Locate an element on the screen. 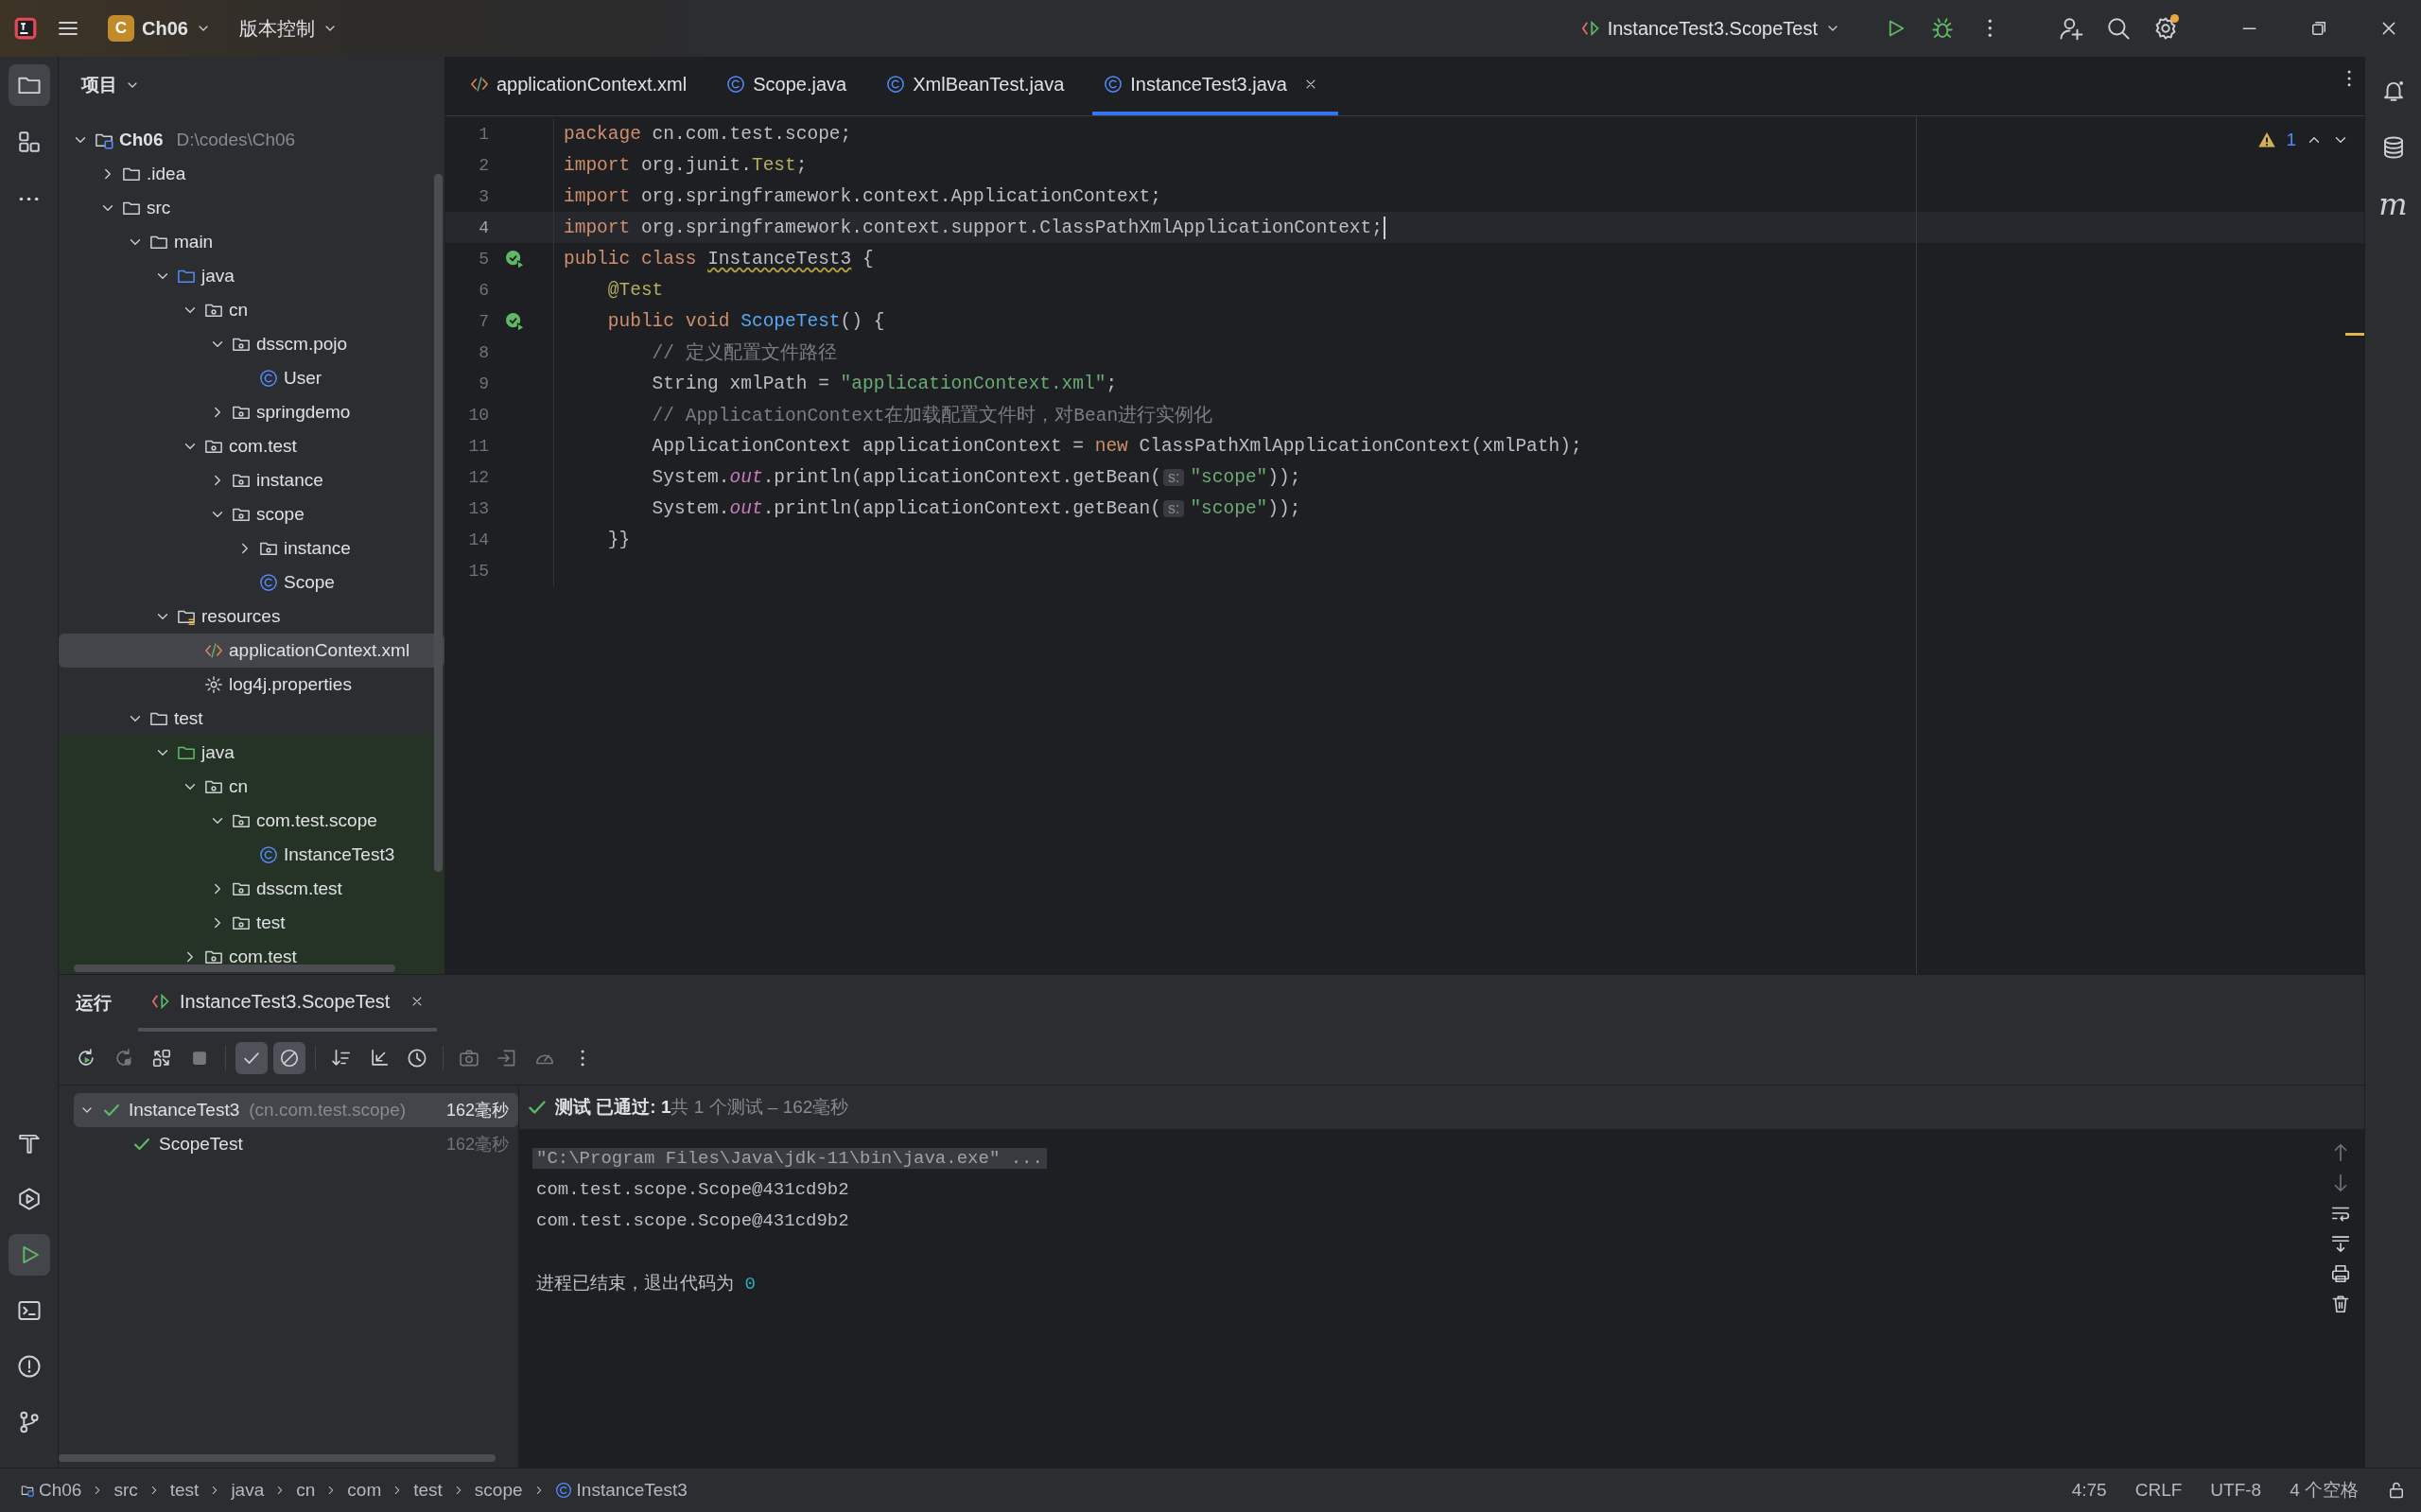  more-icon is located at coordinates (1990, 28).